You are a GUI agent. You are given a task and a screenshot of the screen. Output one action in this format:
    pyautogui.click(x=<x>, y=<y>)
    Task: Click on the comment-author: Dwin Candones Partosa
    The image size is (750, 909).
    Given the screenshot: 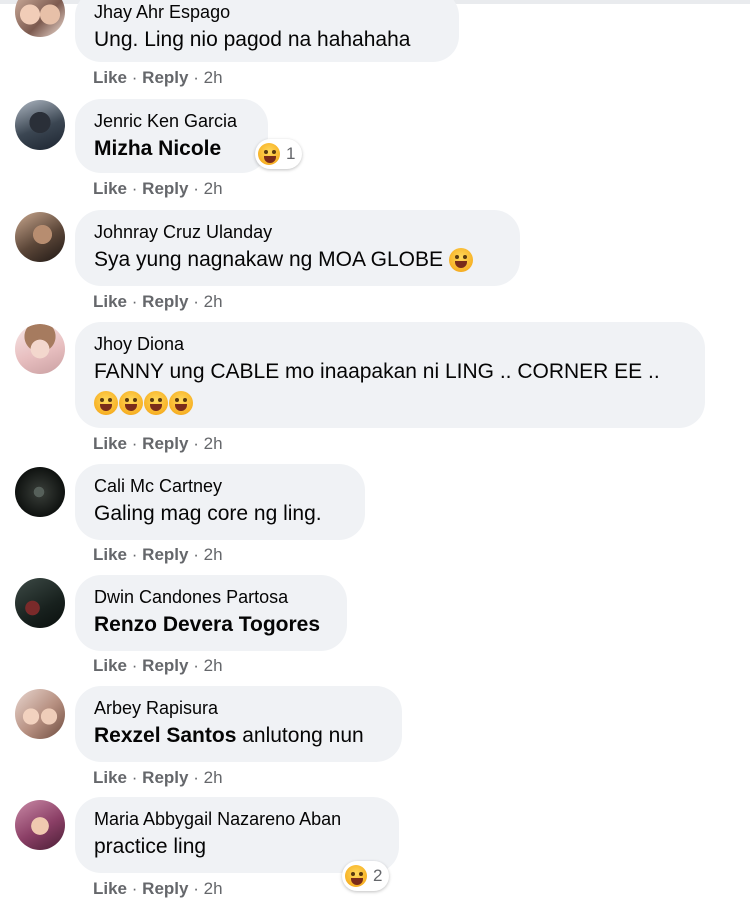 What is the action you would take?
    pyautogui.click(x=211, y=597)
    